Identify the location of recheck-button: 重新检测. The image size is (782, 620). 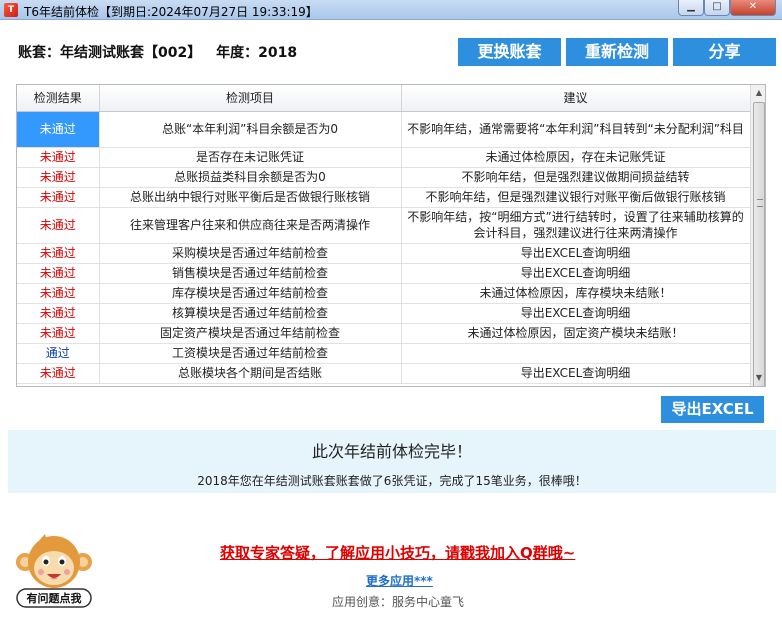
(617, 52).